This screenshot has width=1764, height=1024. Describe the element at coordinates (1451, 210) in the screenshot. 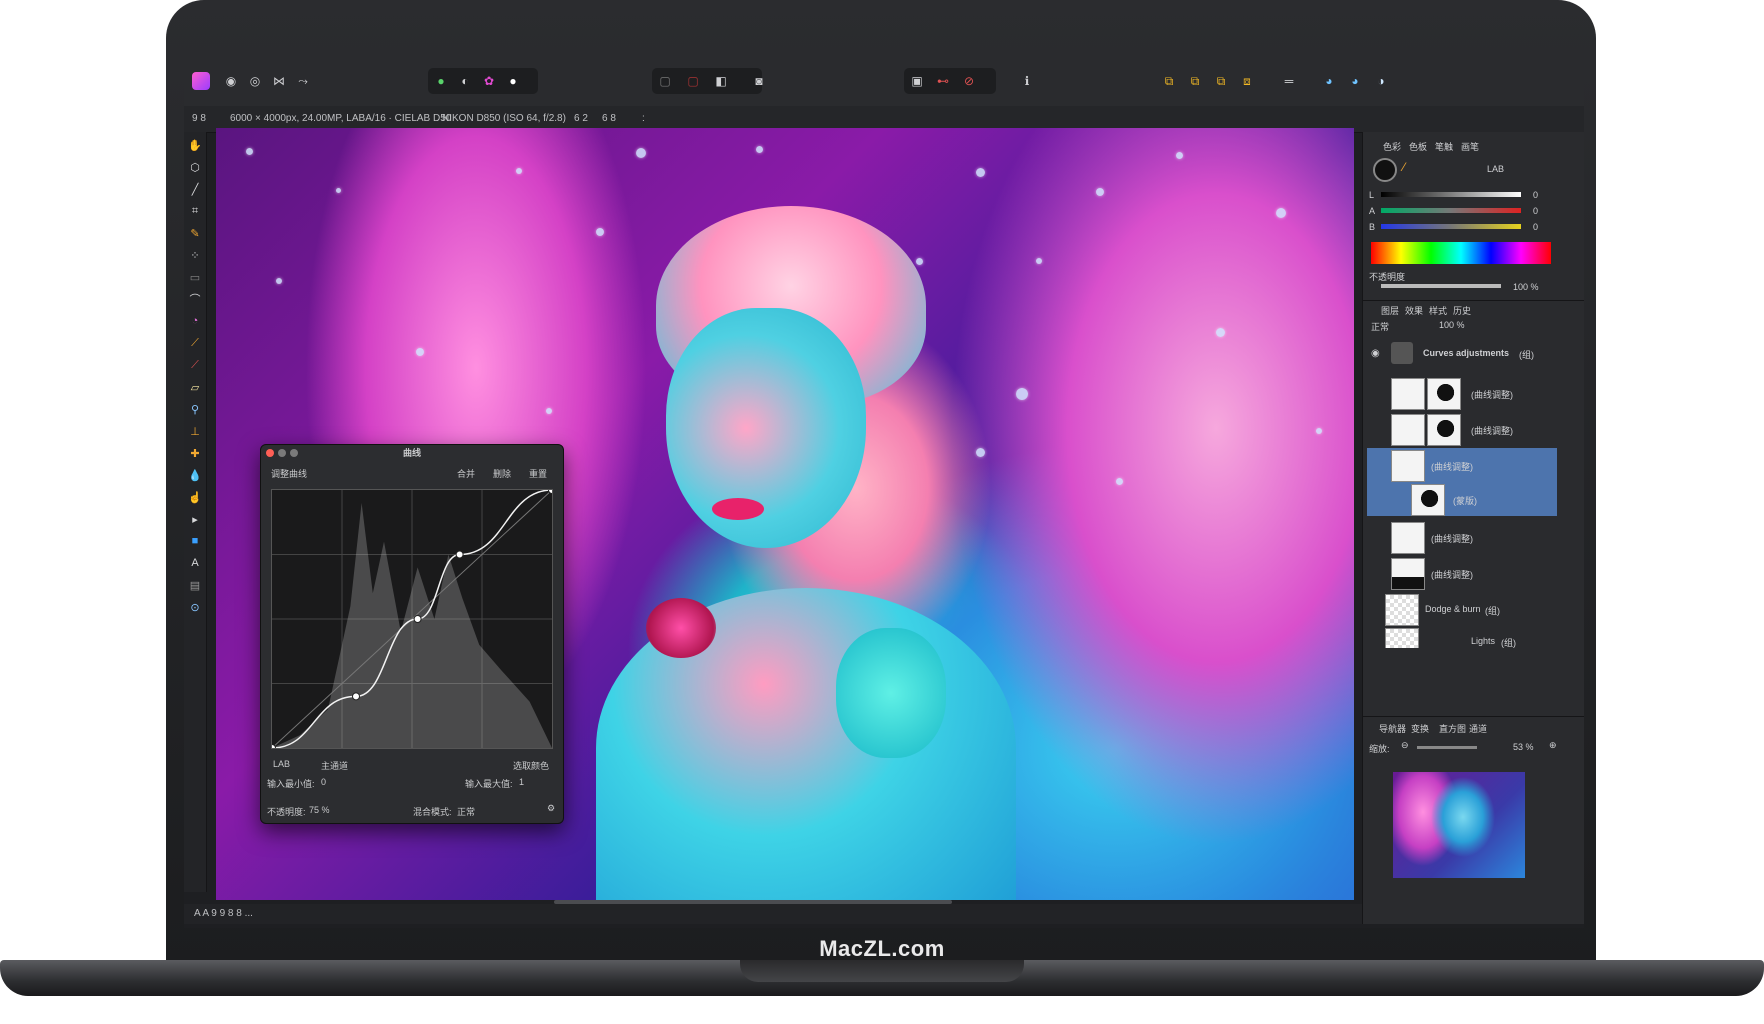

I see `slider-a` at that location.